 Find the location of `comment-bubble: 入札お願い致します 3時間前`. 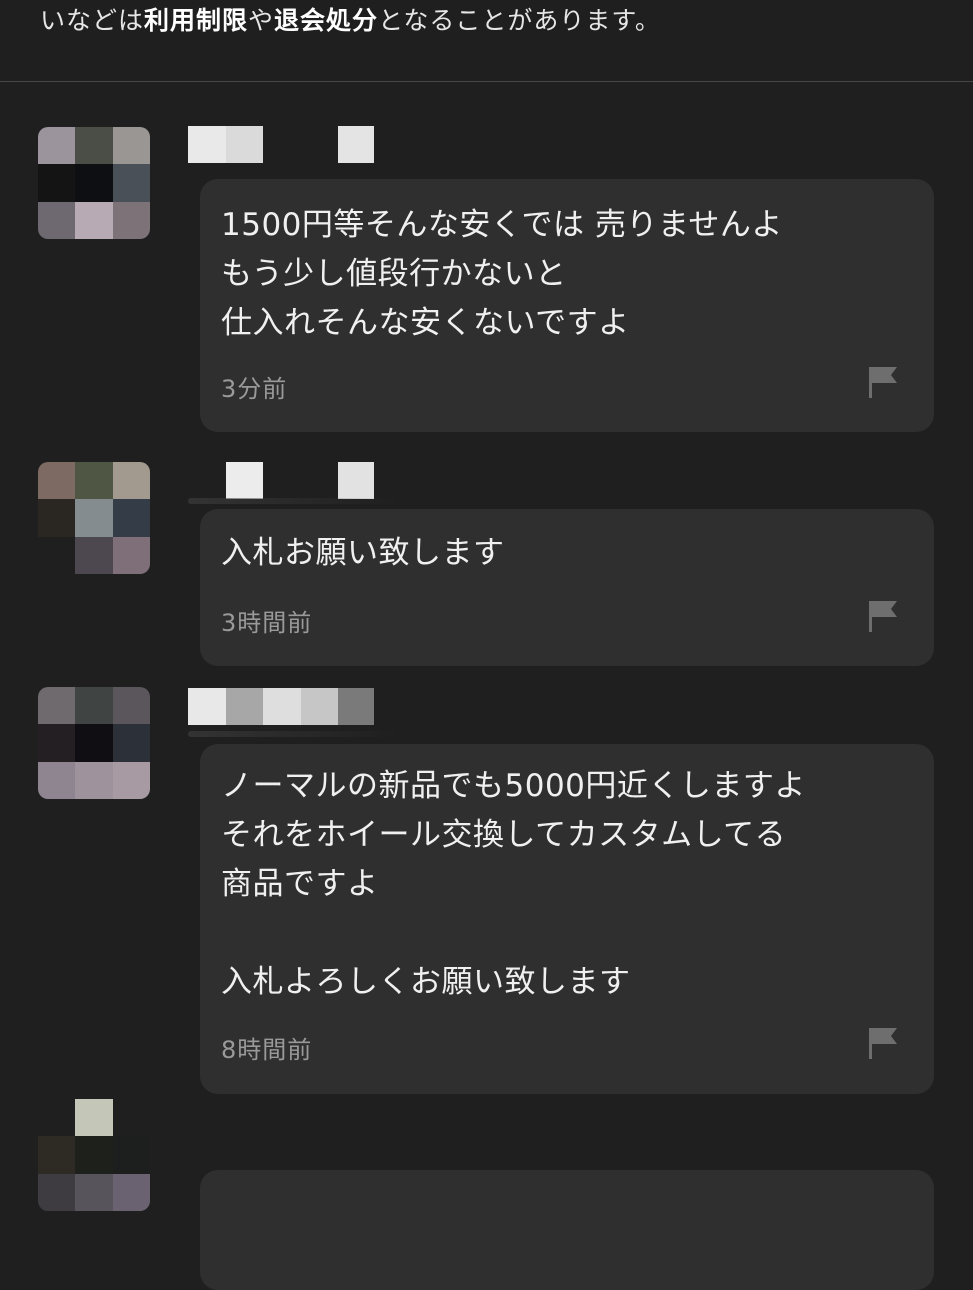

comment-bubble: 入札お願い致します 3時間前 is located at coordinates (567, 587).